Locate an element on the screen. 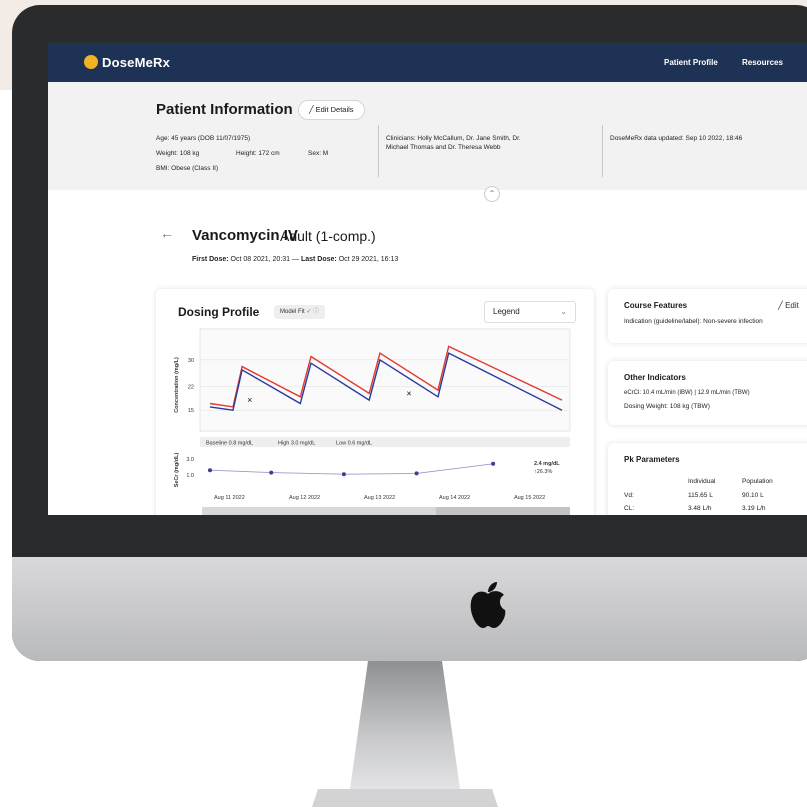 The image size is (807, 812). apple-logo-icon is located at coordinates (488, 605).